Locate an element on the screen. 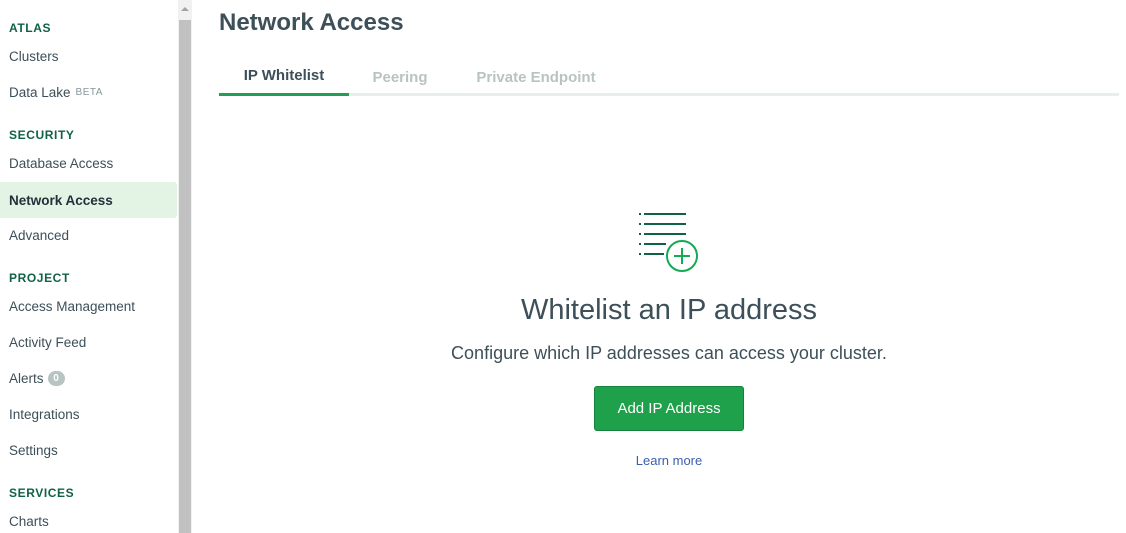 The height and width of the screenshot is (533, 1126). sidebar-item-activity-feed: Activity Feed is located at coordinates (88, 342).